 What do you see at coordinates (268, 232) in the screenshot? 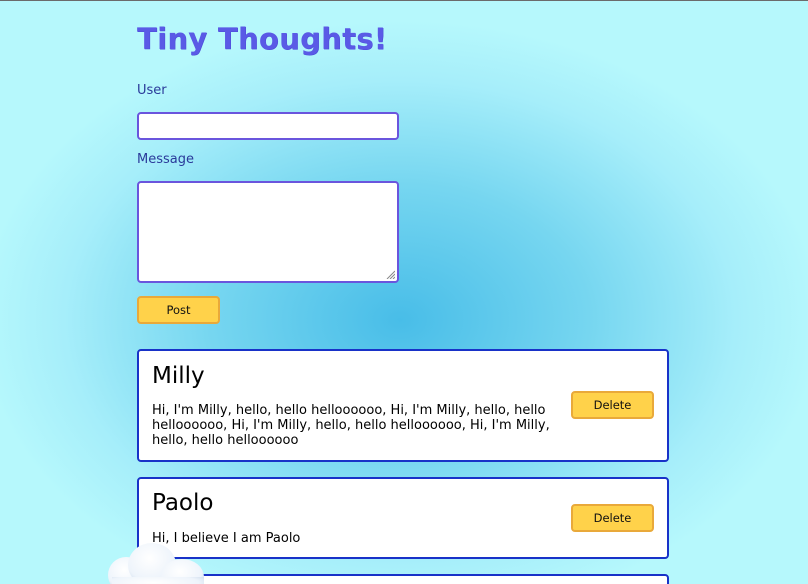
I see `message-textarea` at bounding box center [268, 232].